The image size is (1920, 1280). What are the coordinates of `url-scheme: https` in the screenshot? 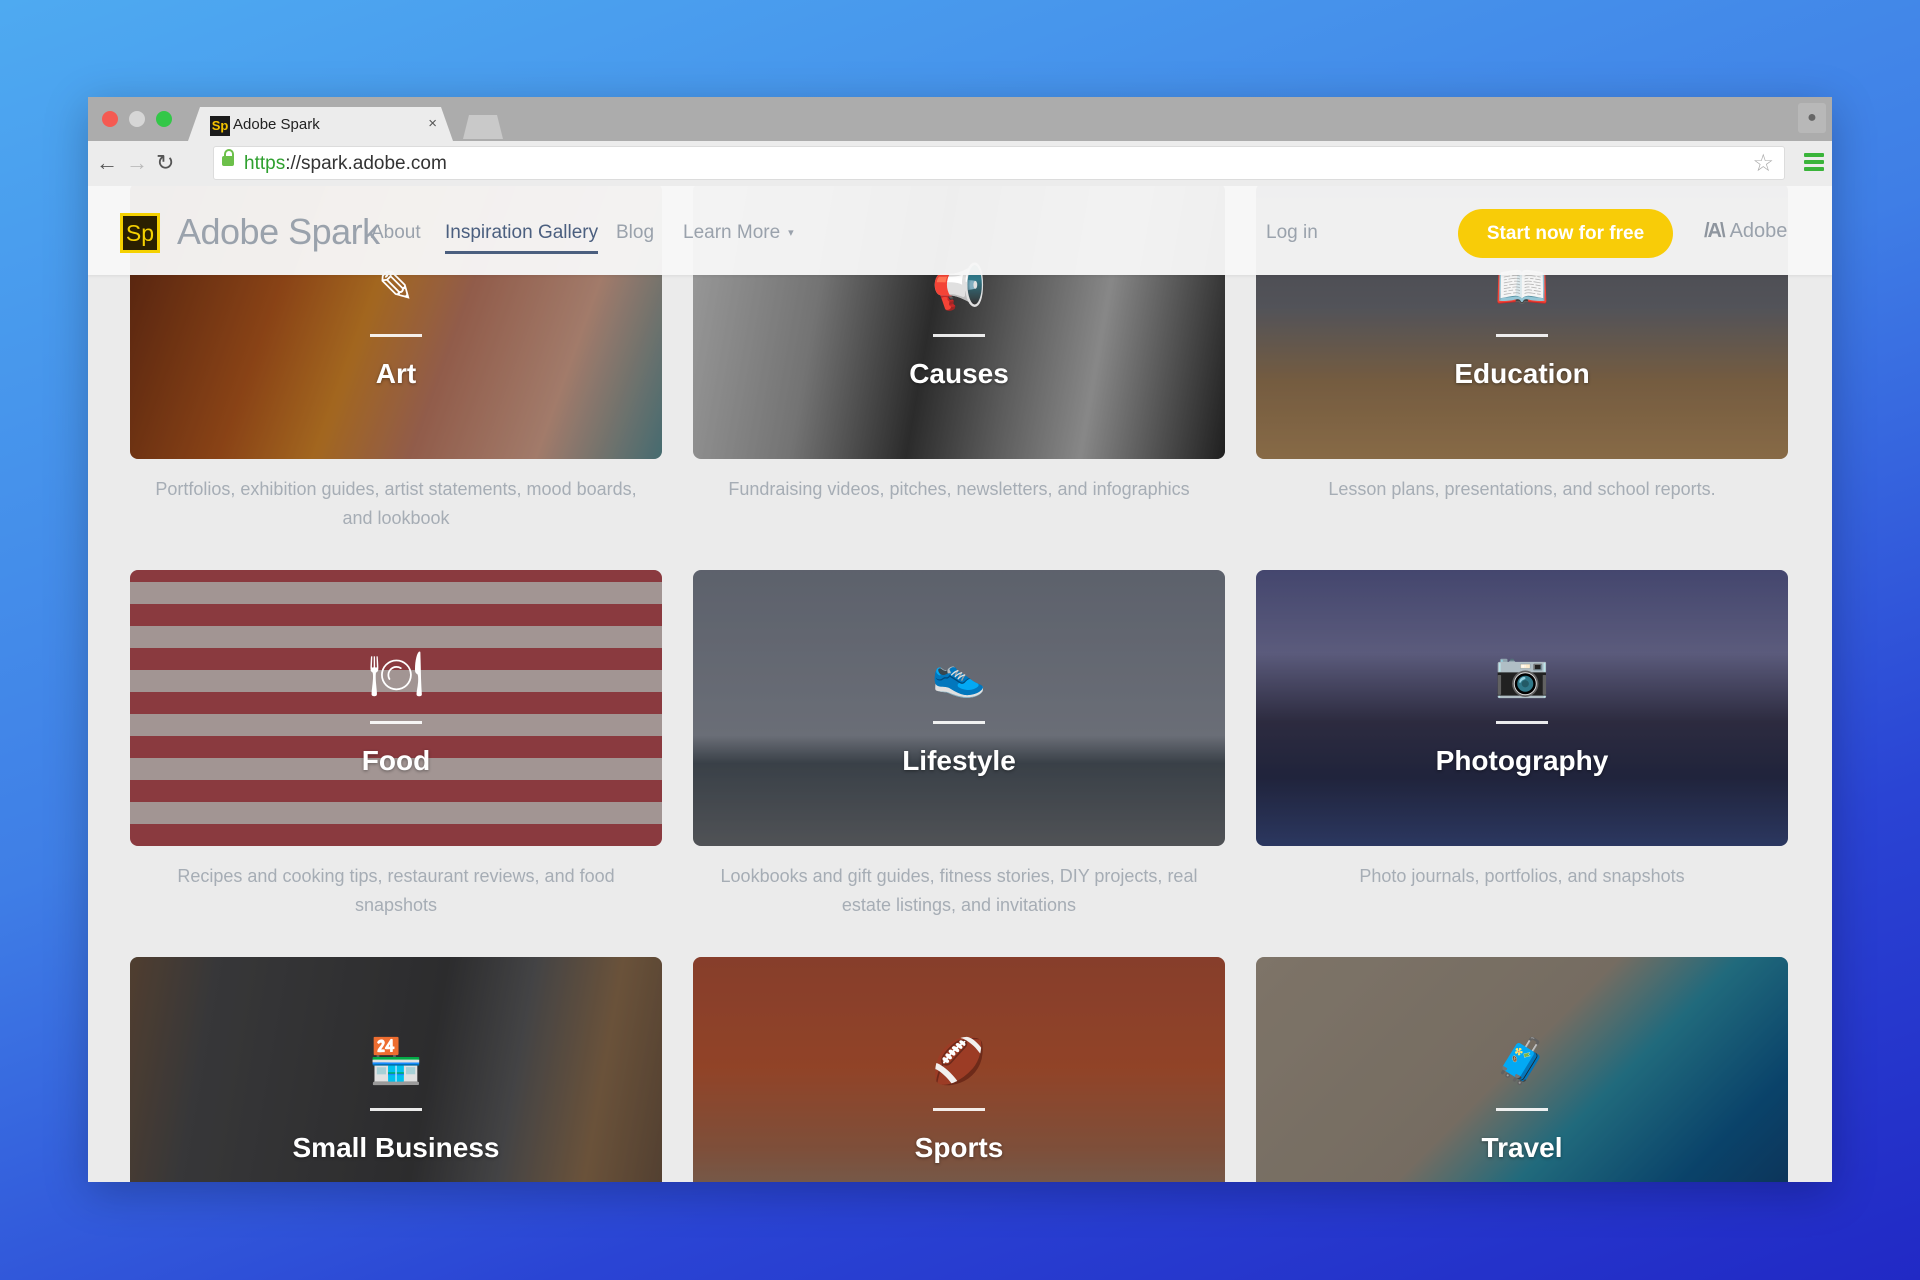 It's located at (265, 163).